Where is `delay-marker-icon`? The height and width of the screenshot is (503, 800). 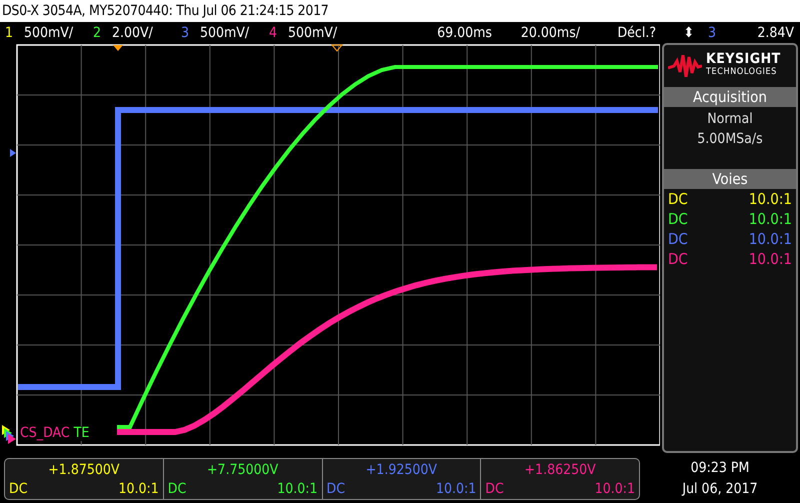
delay-marker-icon is located at coordinates (337, 48).